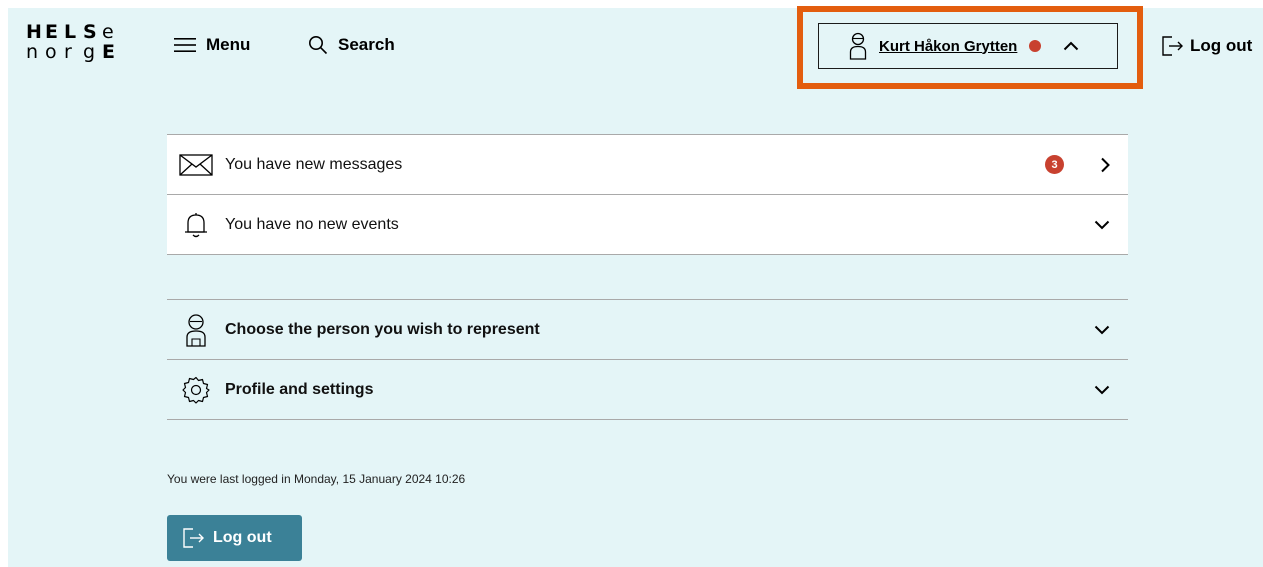 This screenshot has height=567, width=1263. Describe the element at coordinates (32, 52) in the screenshot. I see `logo-letter: n` at that location.